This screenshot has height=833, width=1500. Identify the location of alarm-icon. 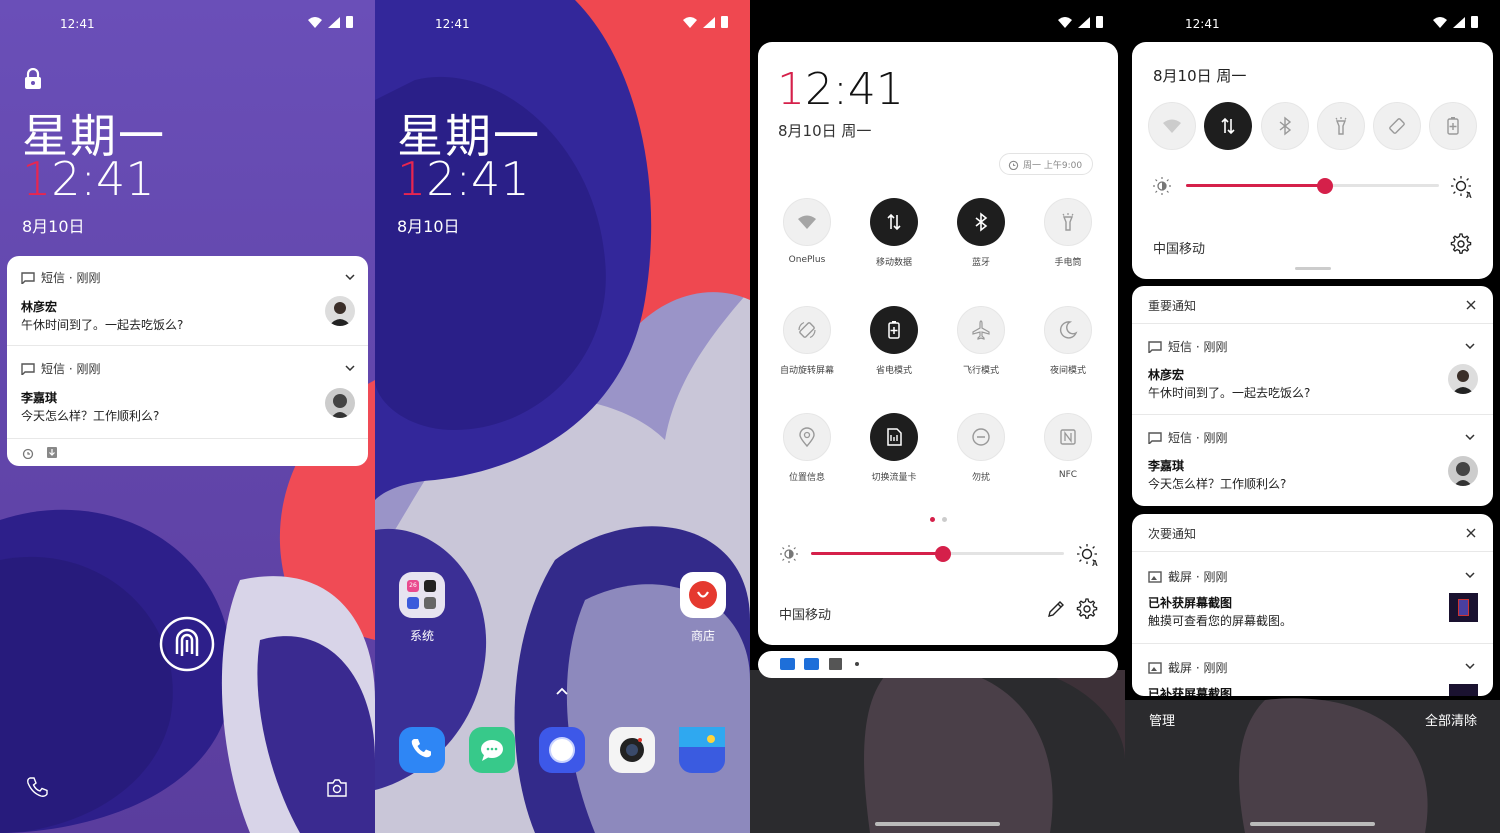
(1013, 165).